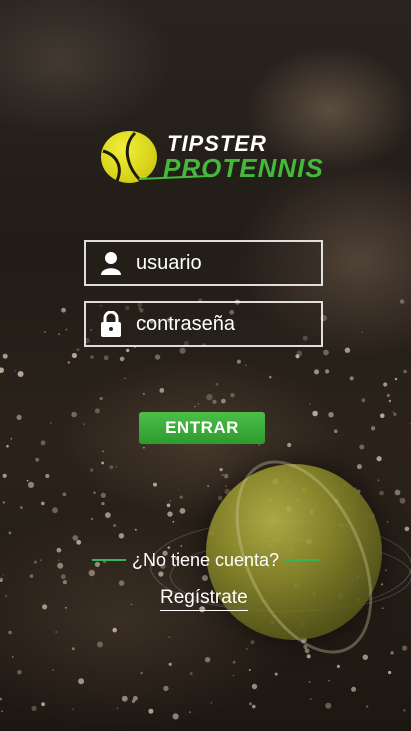 Image resolution: width=411 pixels, height=731 pixels. I want to click on username-input, so click(226, 263).